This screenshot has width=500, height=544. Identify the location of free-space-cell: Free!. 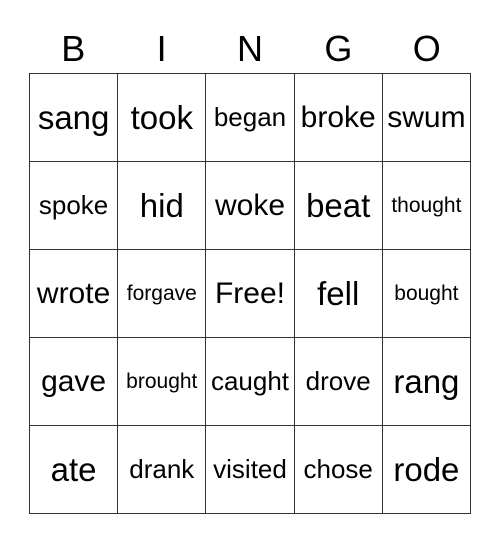
(250, 294).